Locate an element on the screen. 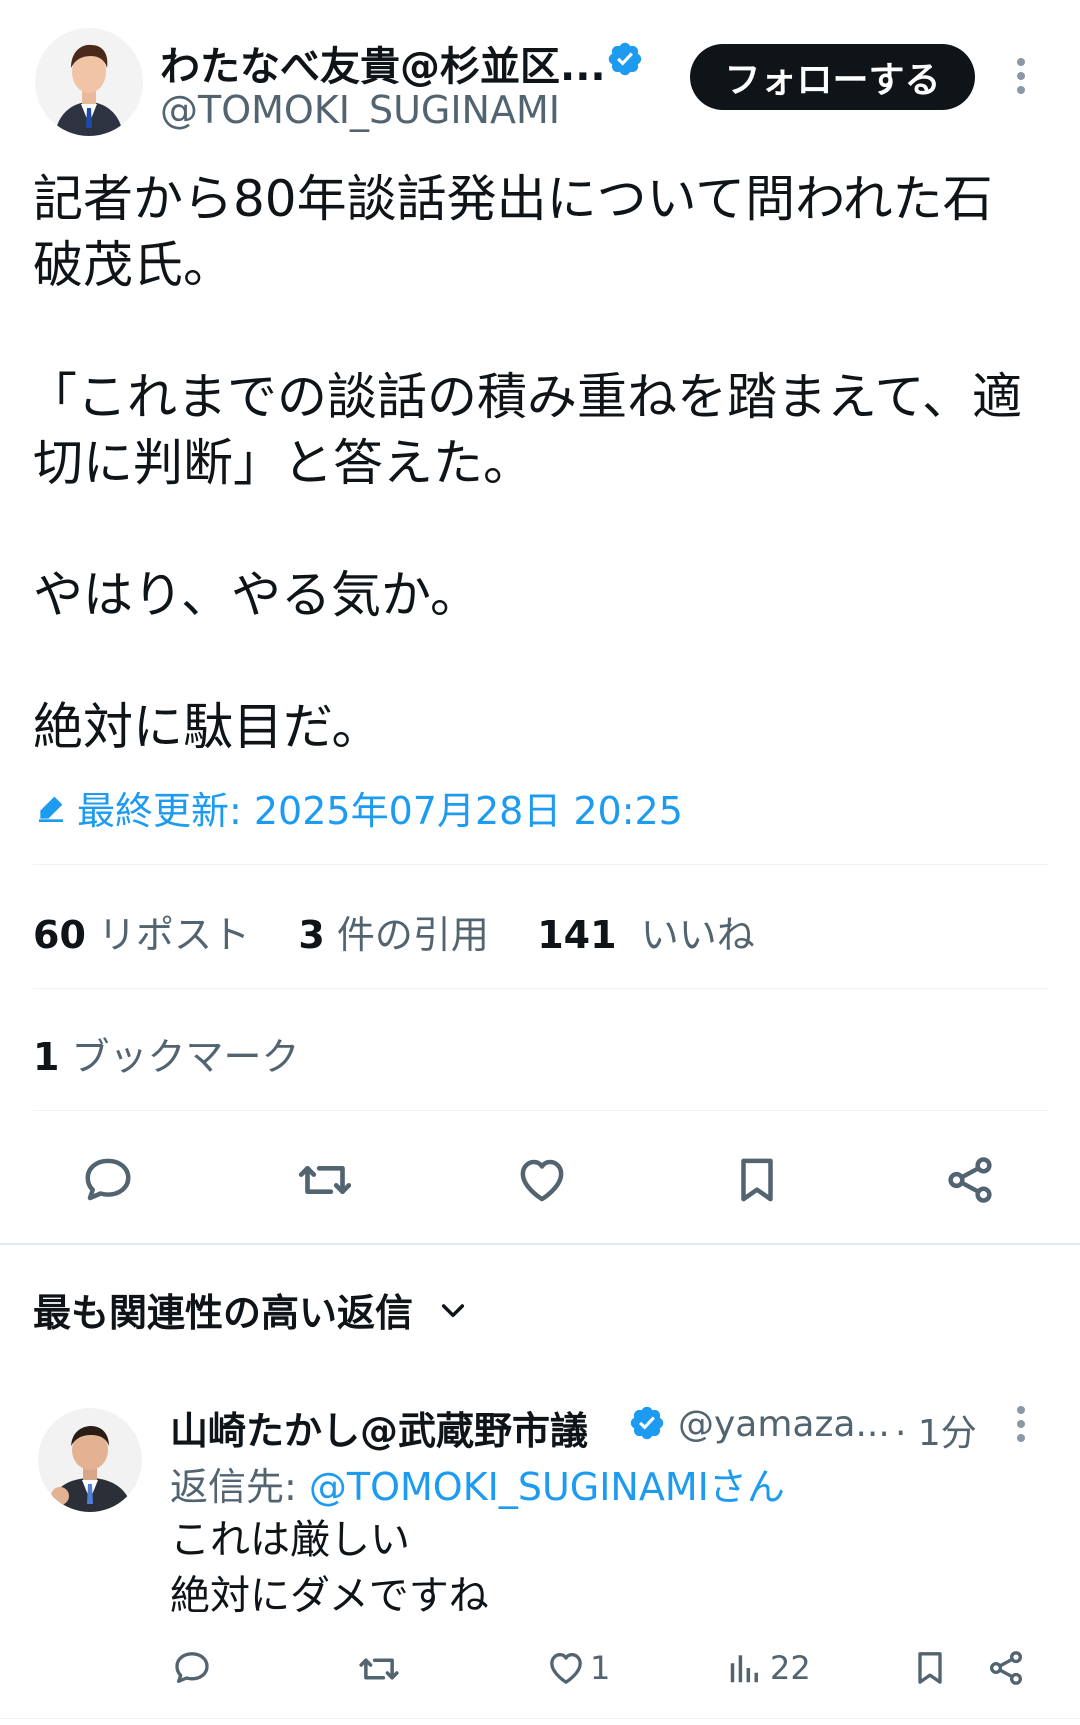 The height and width of the screenshot is (1725, 1080). tweet-line: 切に判断」と答えた。 is located at coordinates (283, 463).